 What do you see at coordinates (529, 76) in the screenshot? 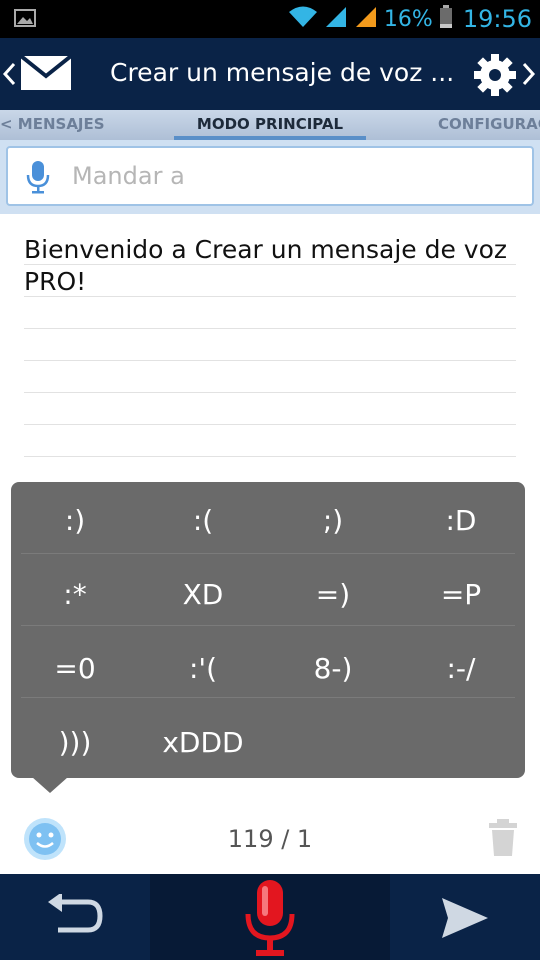
I see `chevron-right-icon` at bounding box center [529, 76].